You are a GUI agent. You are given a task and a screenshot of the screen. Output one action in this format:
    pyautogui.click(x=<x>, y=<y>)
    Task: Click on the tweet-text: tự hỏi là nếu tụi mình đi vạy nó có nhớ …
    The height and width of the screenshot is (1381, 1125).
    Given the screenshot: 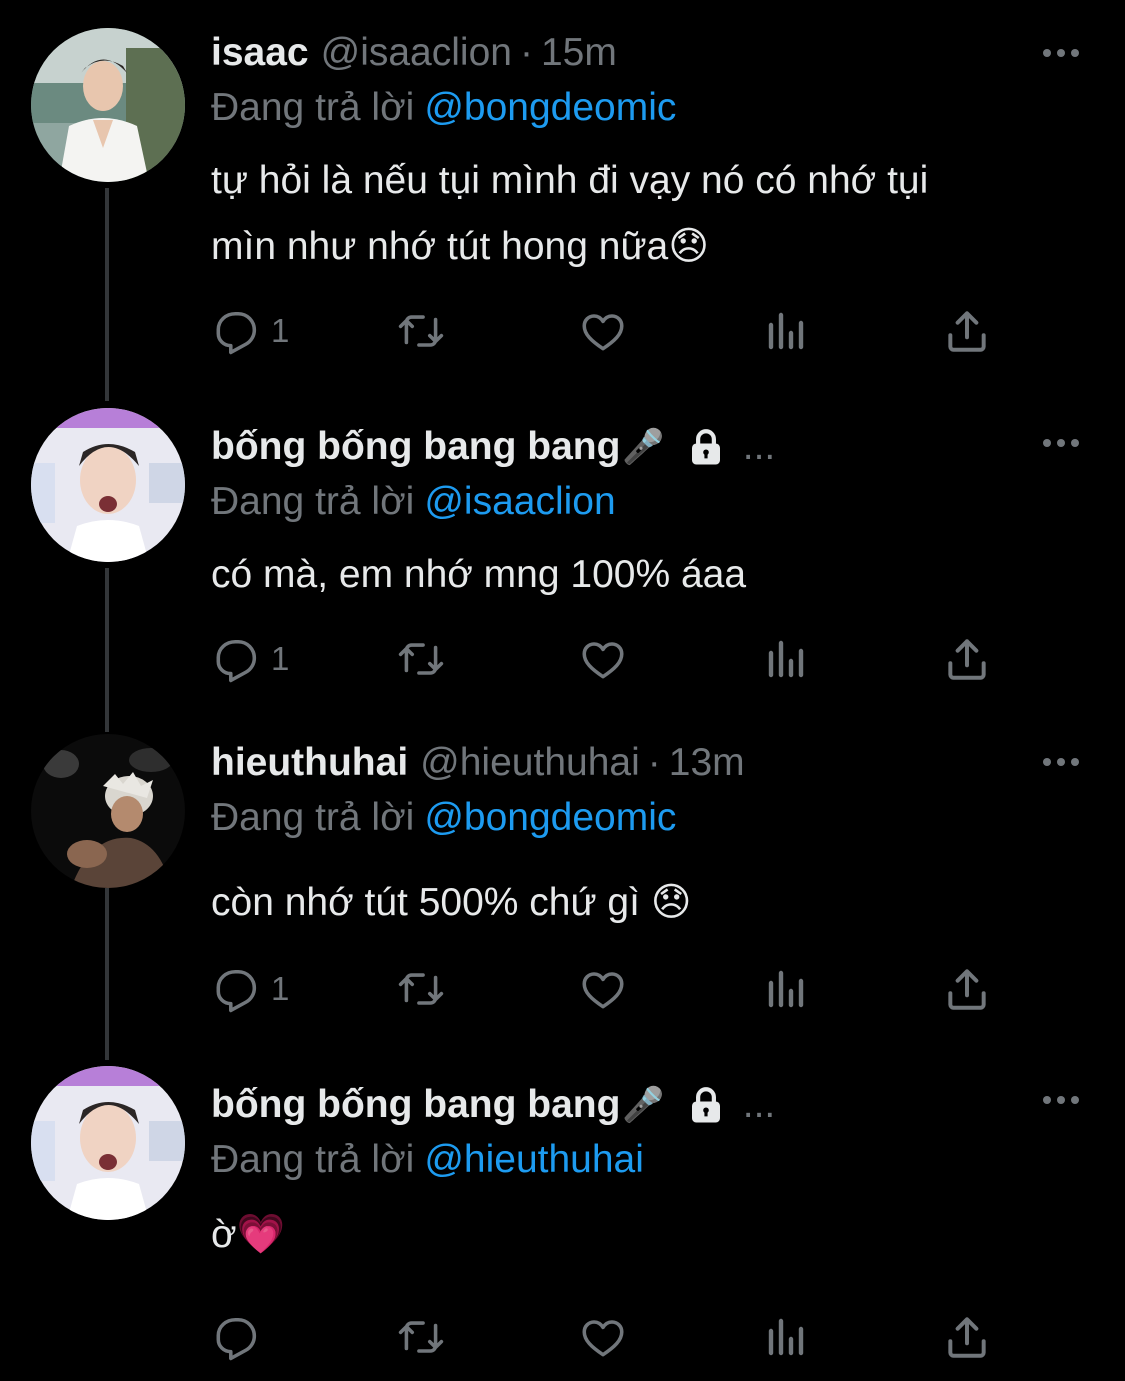 What is the action you would take?
    pyautogui.click(x=570, y=180)
    